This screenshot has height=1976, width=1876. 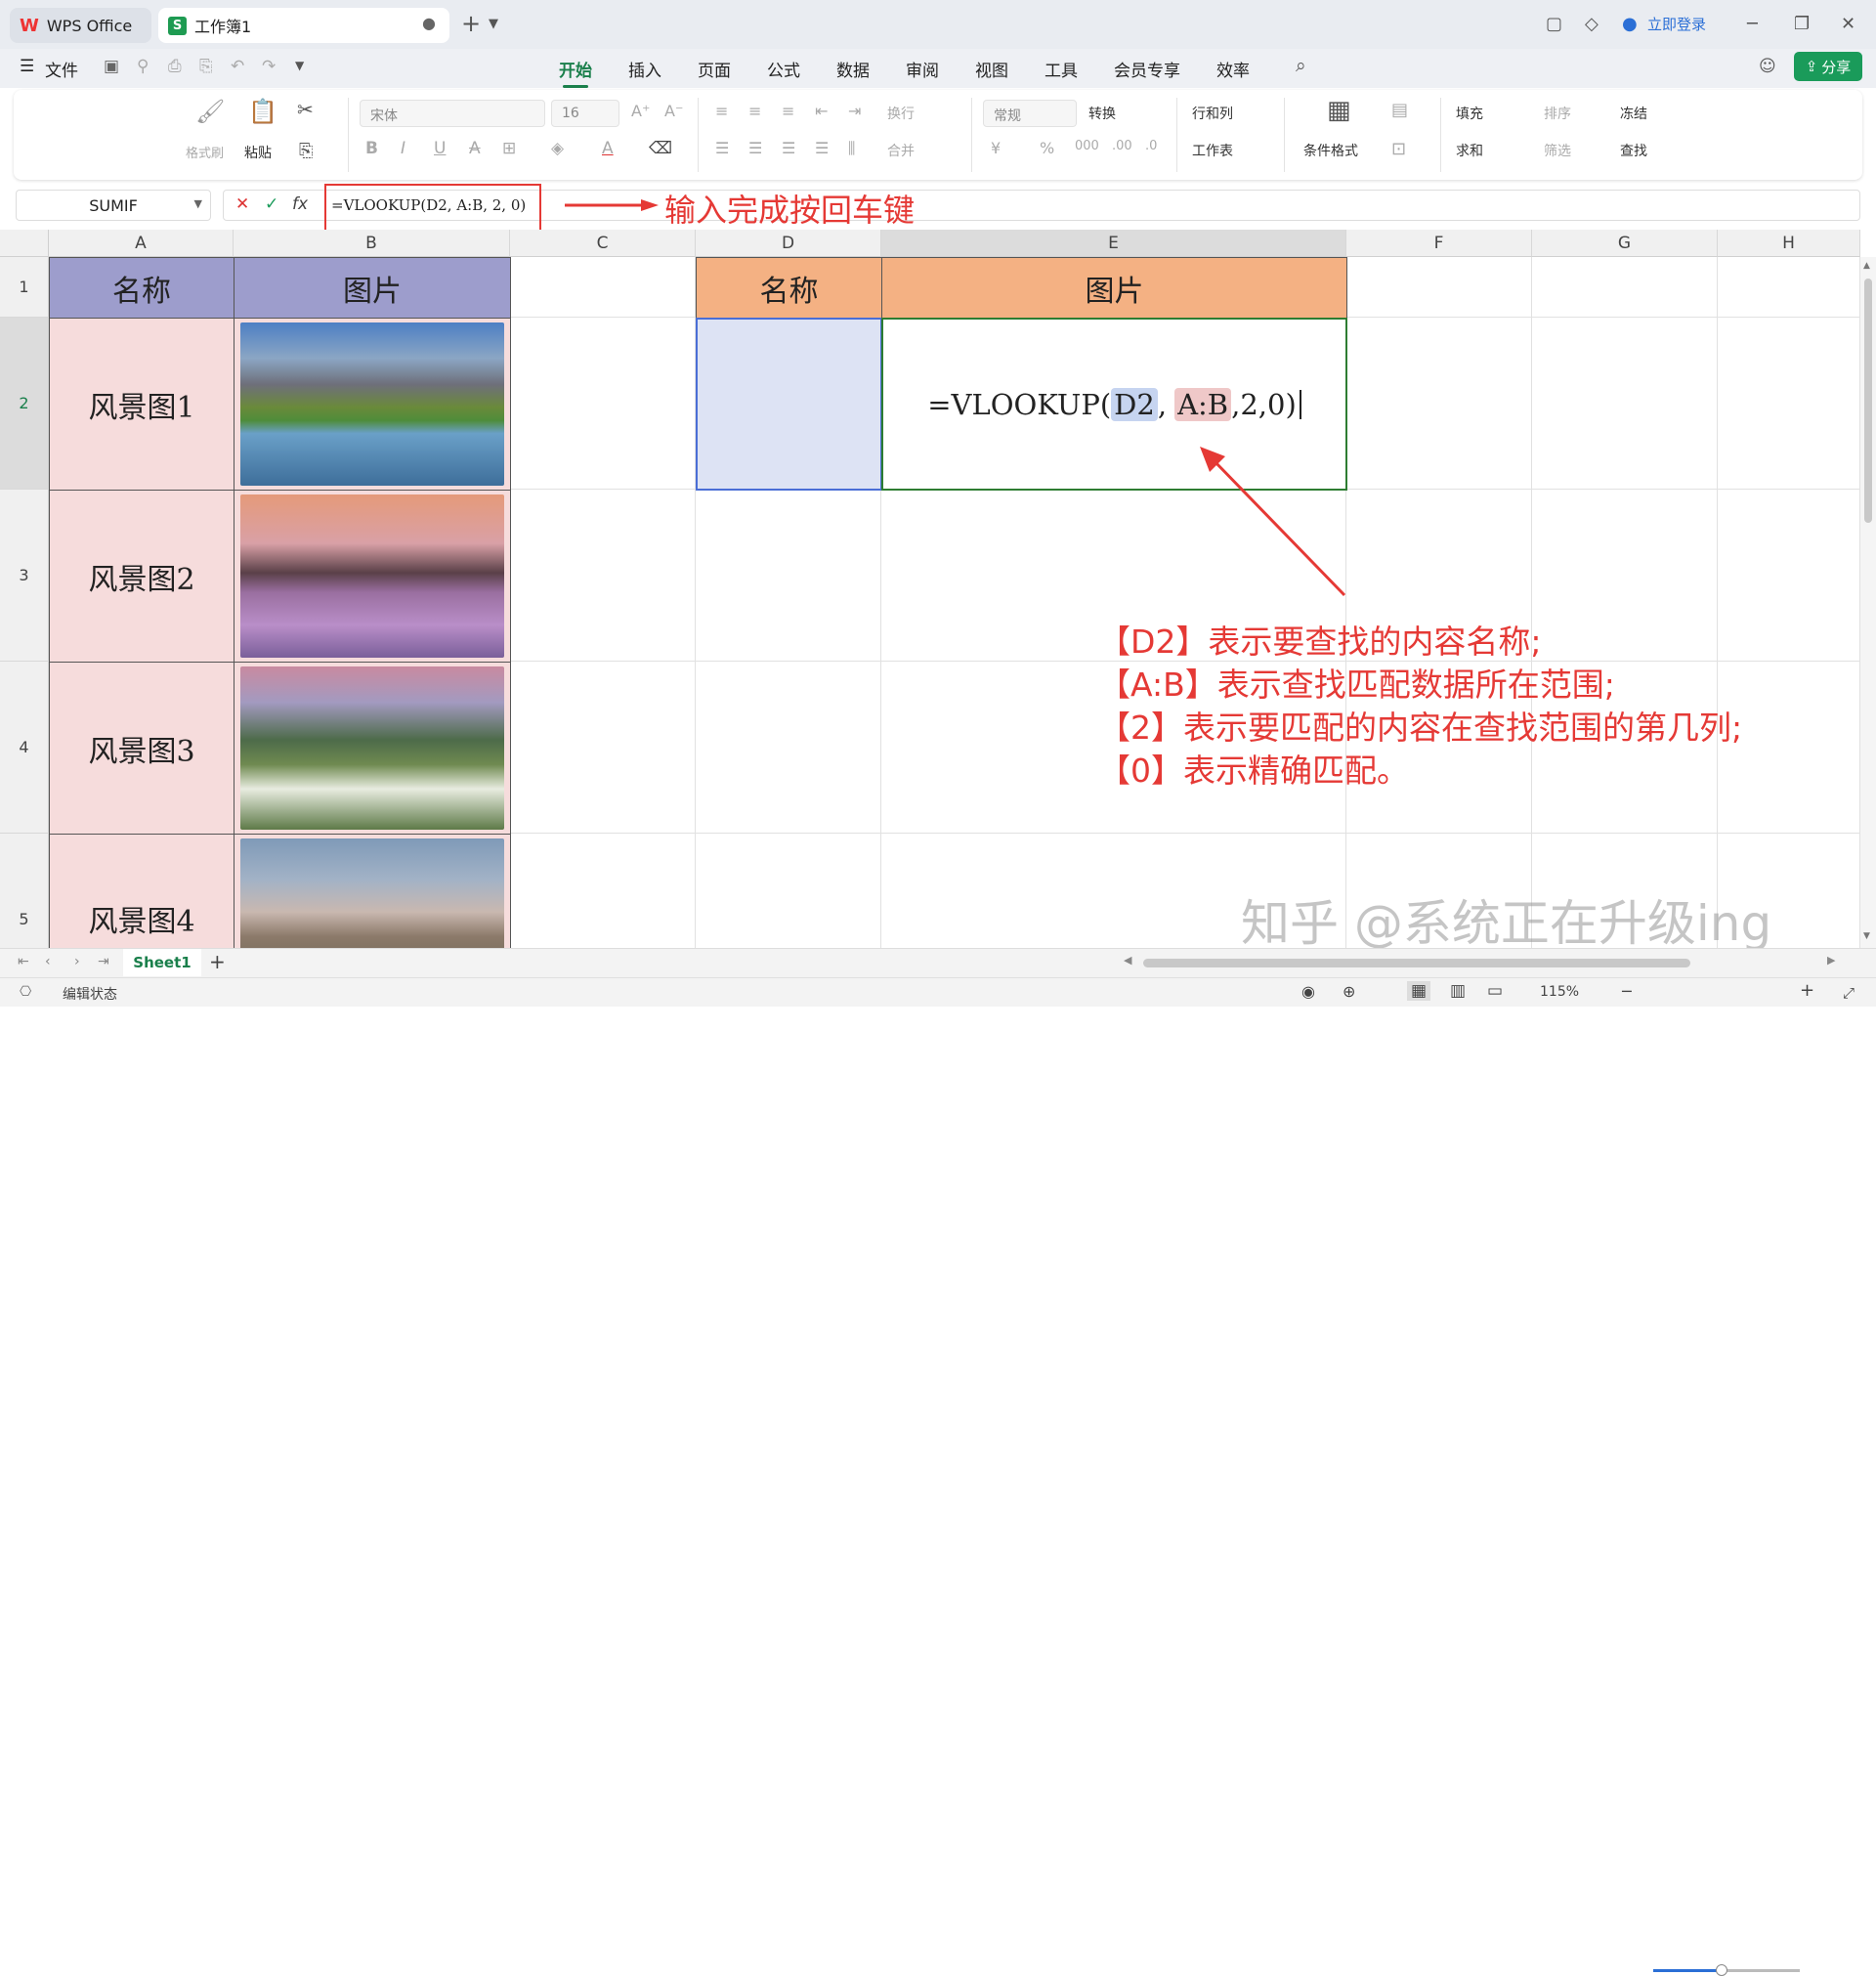 What do you see at coordinates (113, 205) in the screenshot?
I see `name-box: SUMIF ▼` at bounding box center [113, 205].